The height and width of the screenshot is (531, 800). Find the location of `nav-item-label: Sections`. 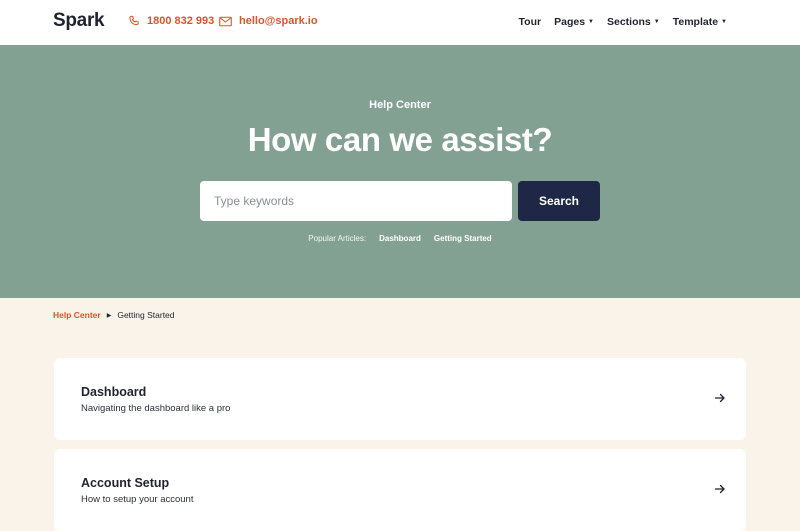

nav-item-label: Sections is located at coordinates (629, 22).